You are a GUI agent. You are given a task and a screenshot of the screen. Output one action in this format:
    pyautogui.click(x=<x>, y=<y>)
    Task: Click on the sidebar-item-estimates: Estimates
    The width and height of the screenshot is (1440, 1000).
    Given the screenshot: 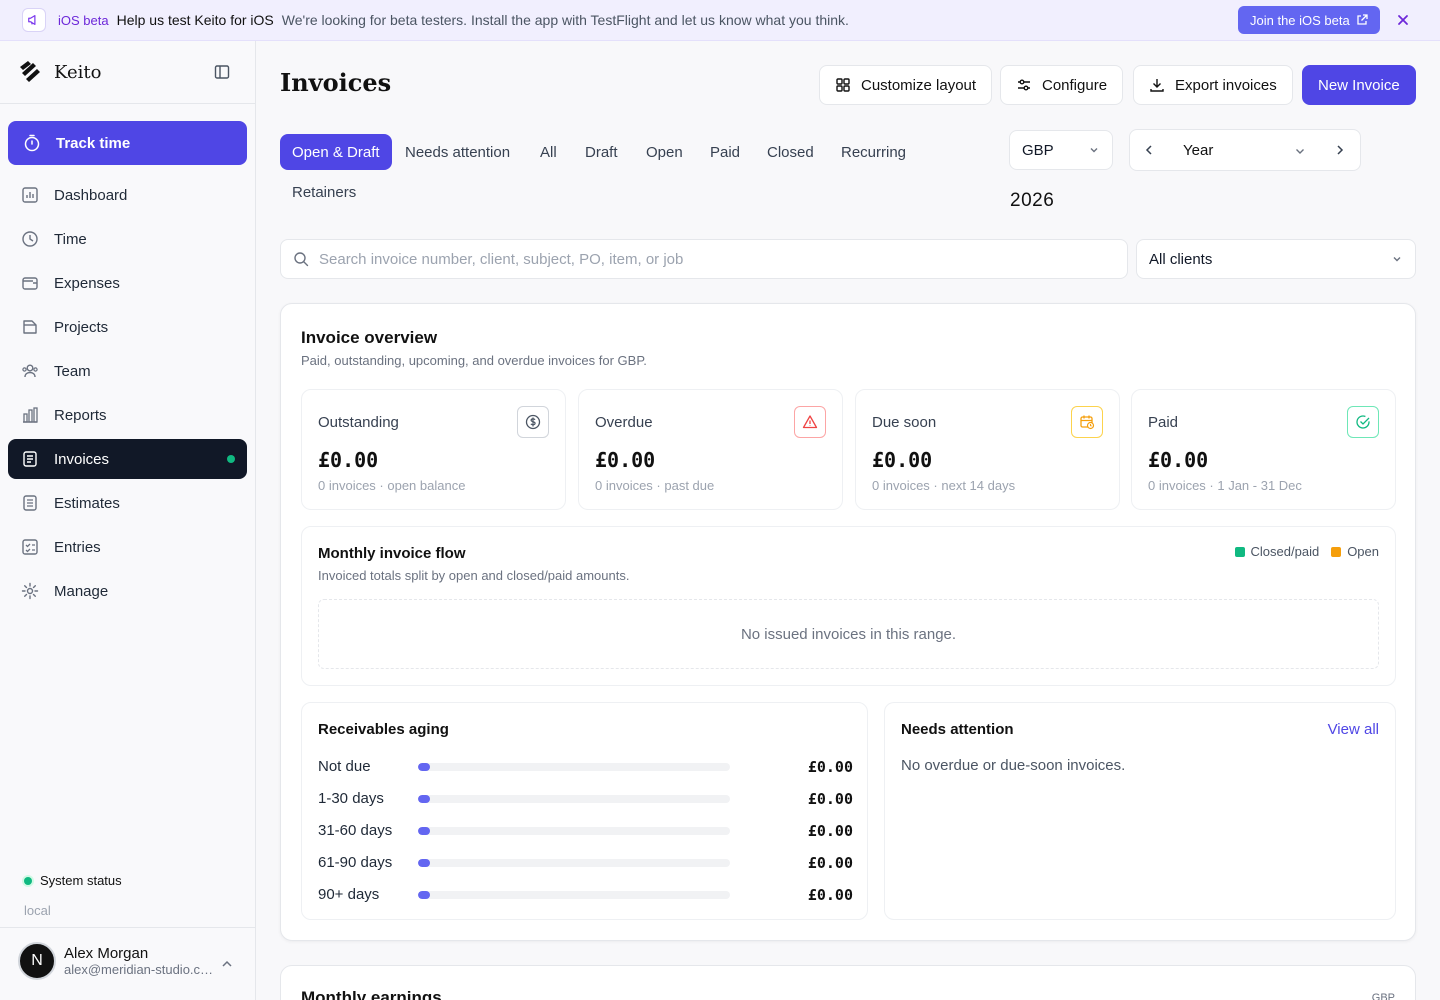 What is the action you would take?
    pyautogui.click(x=127, y=503)
    